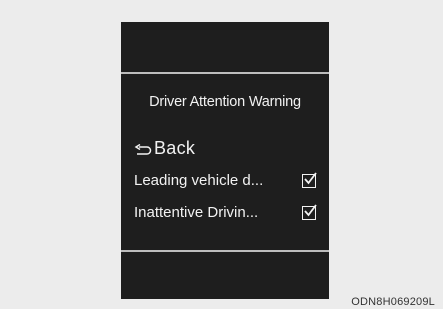 This screenshot has width=443, height=309. What do you see at coordinates (175, 148) in the screenshot?
I see `back-label: Back` at bounding box center [175, 148].